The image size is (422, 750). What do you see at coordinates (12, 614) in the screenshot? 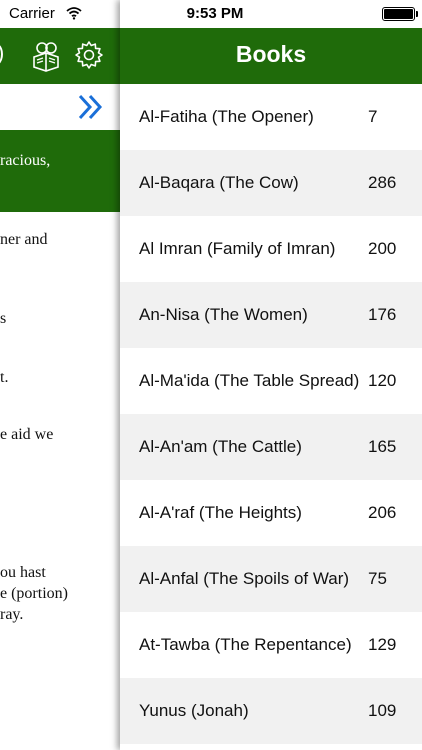
I see `verse-text: ray.` at bounding box center [12, 614].